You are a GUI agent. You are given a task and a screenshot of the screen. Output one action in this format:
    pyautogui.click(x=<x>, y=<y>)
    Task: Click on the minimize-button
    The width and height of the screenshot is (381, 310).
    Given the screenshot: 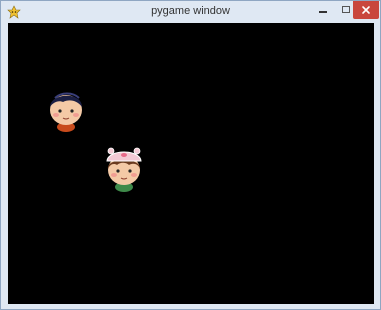 What is the action you would take?
    pyautogui.click(x=323, y=10)
    